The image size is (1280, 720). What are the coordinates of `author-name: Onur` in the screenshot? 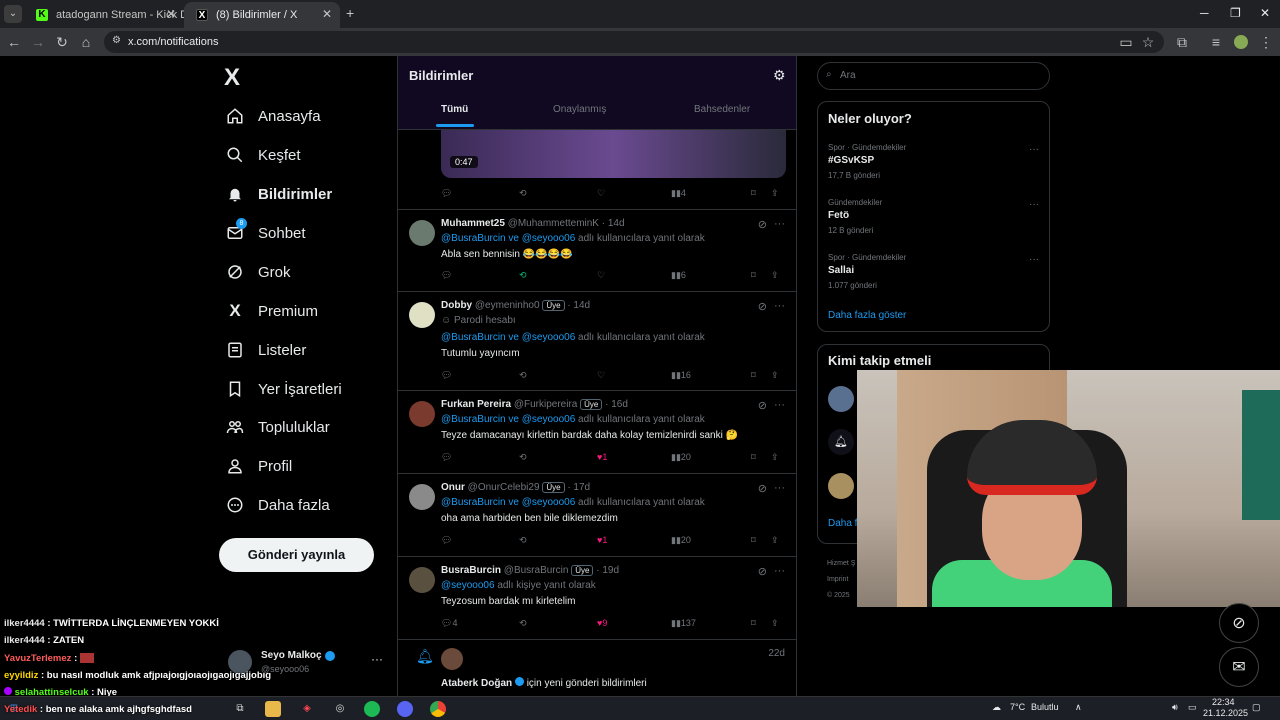 It's located at (453, 487).